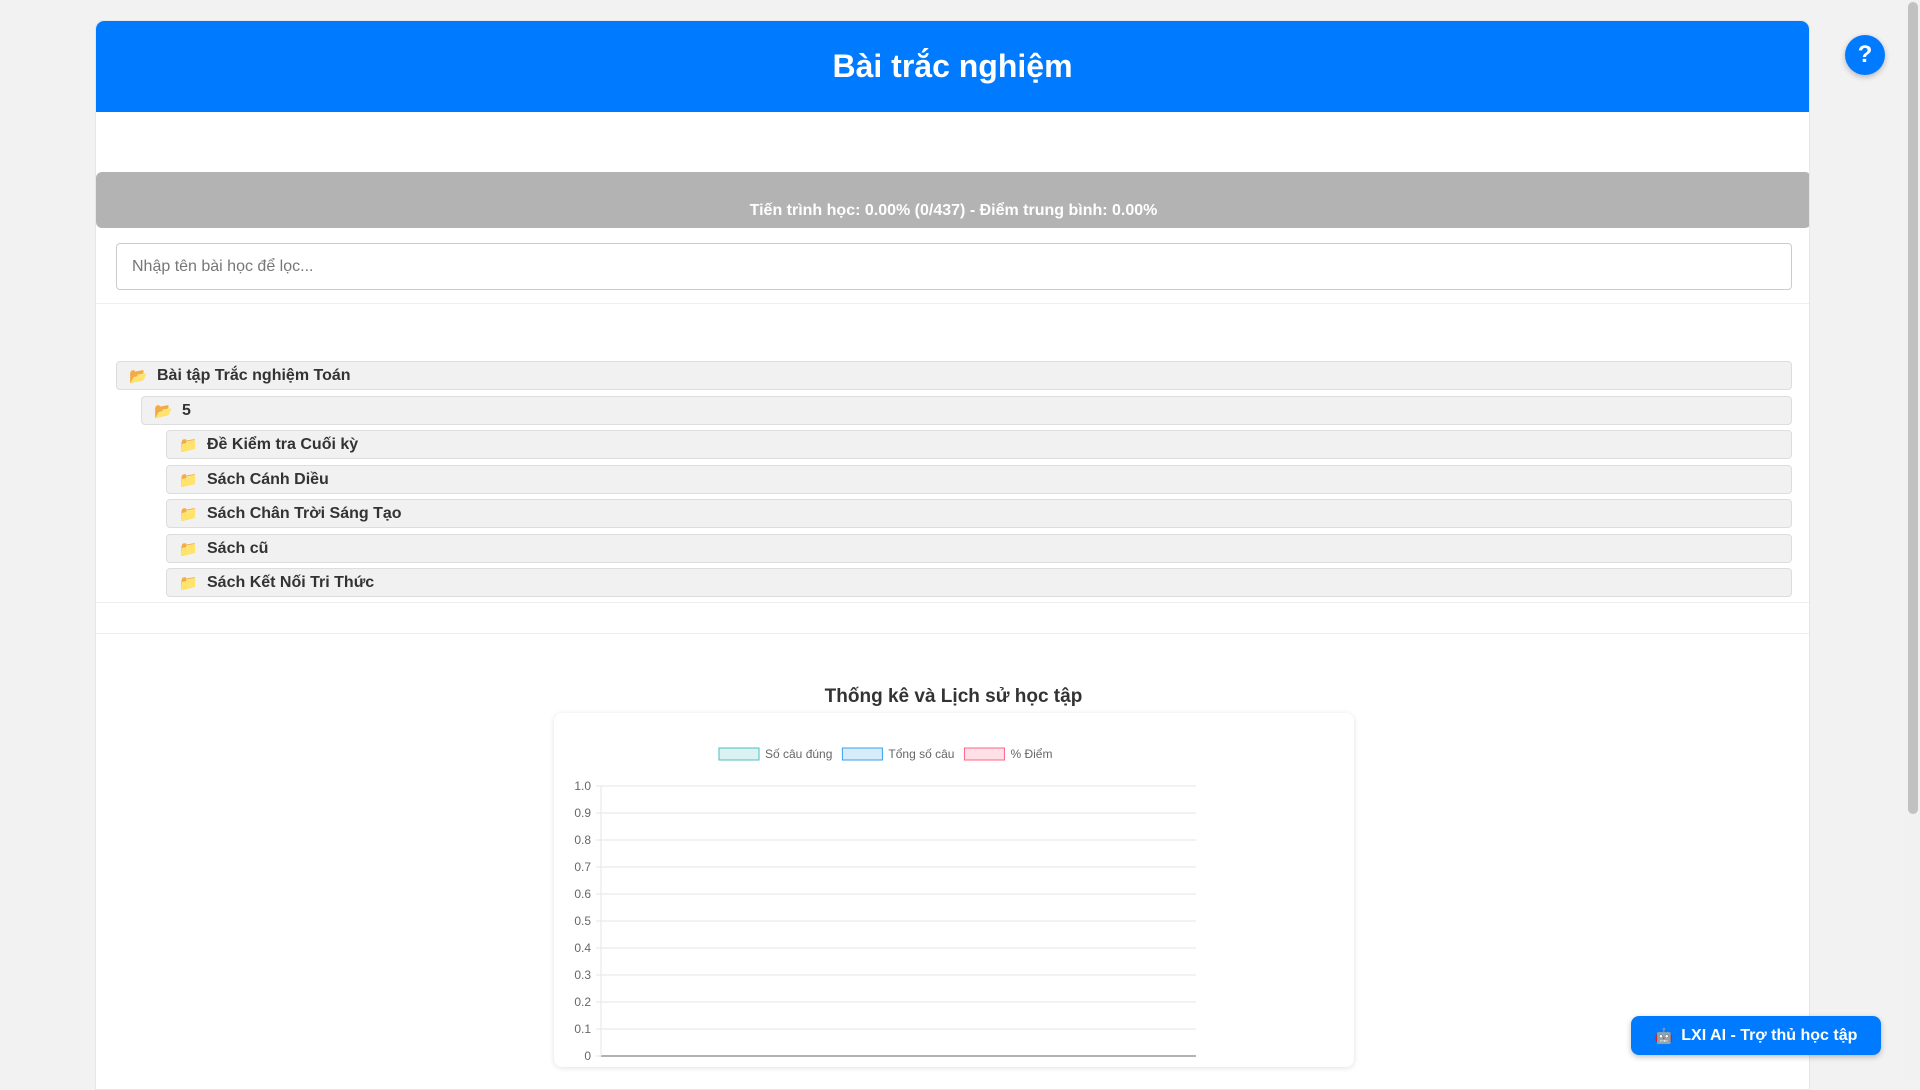  I want to click on tree-item-label: Sách Kết Nối Tri Thức, so click(291, 582).